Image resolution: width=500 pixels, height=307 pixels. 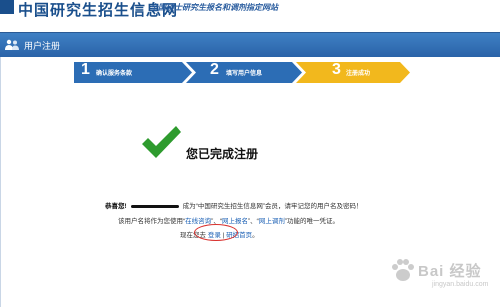 What do you see at coordinates (250, 14) in the screenshot?
I see `site-header: 中国研究生招生信息网 全国硕士研究生报名和调剂指定网站` at bounding box center [250, 14].